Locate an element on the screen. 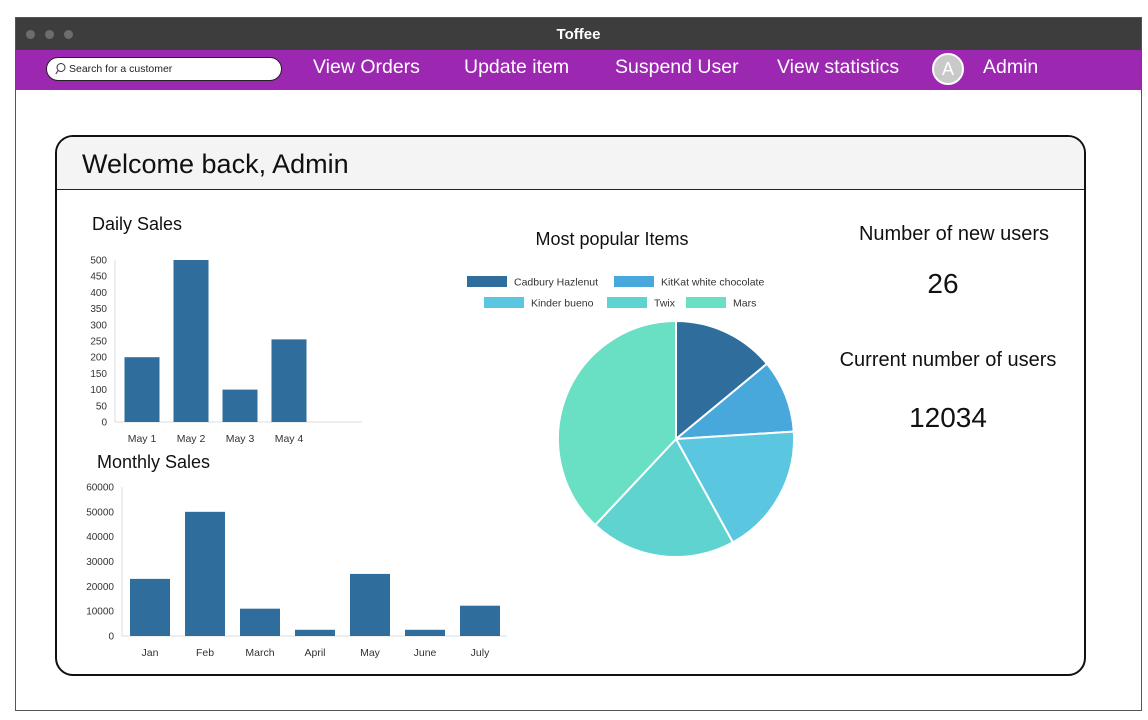 Image resolution: width=1148 pixels, height=720 pixels. monthly-sales-y-tick-label: 10000 is located at coordinates (100, 612).